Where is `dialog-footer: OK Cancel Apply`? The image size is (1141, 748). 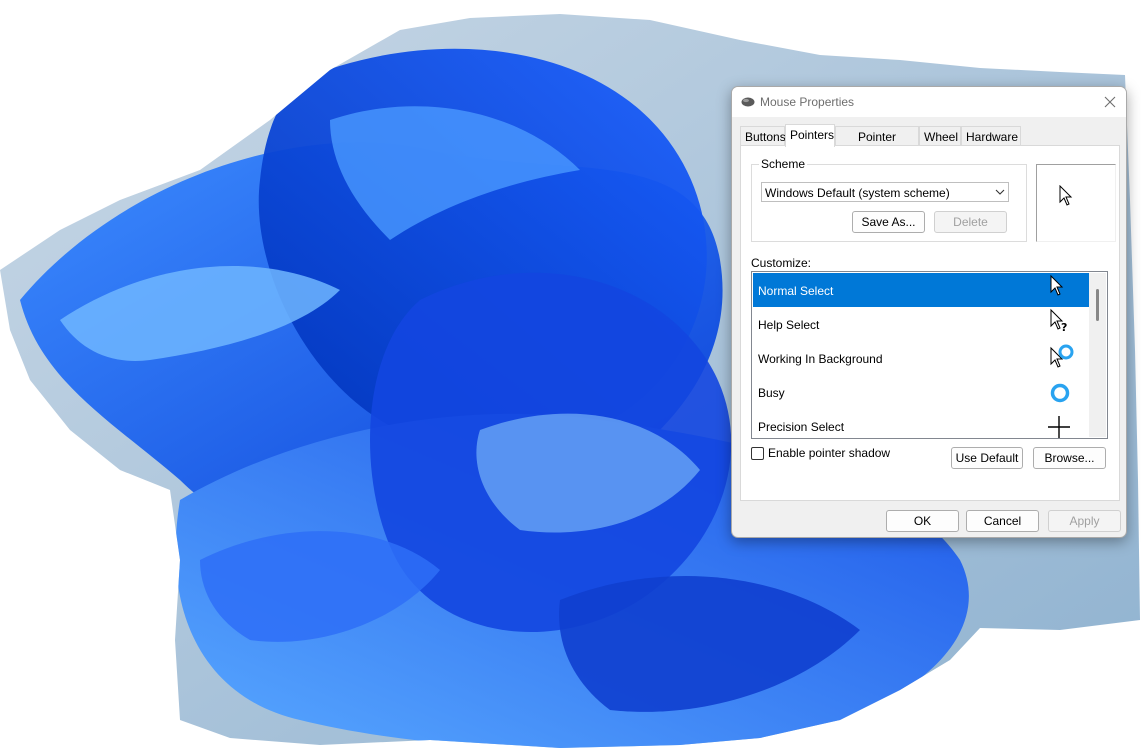
dialog-footer: OK Cancel Apply is located at coordinates (929, 519).